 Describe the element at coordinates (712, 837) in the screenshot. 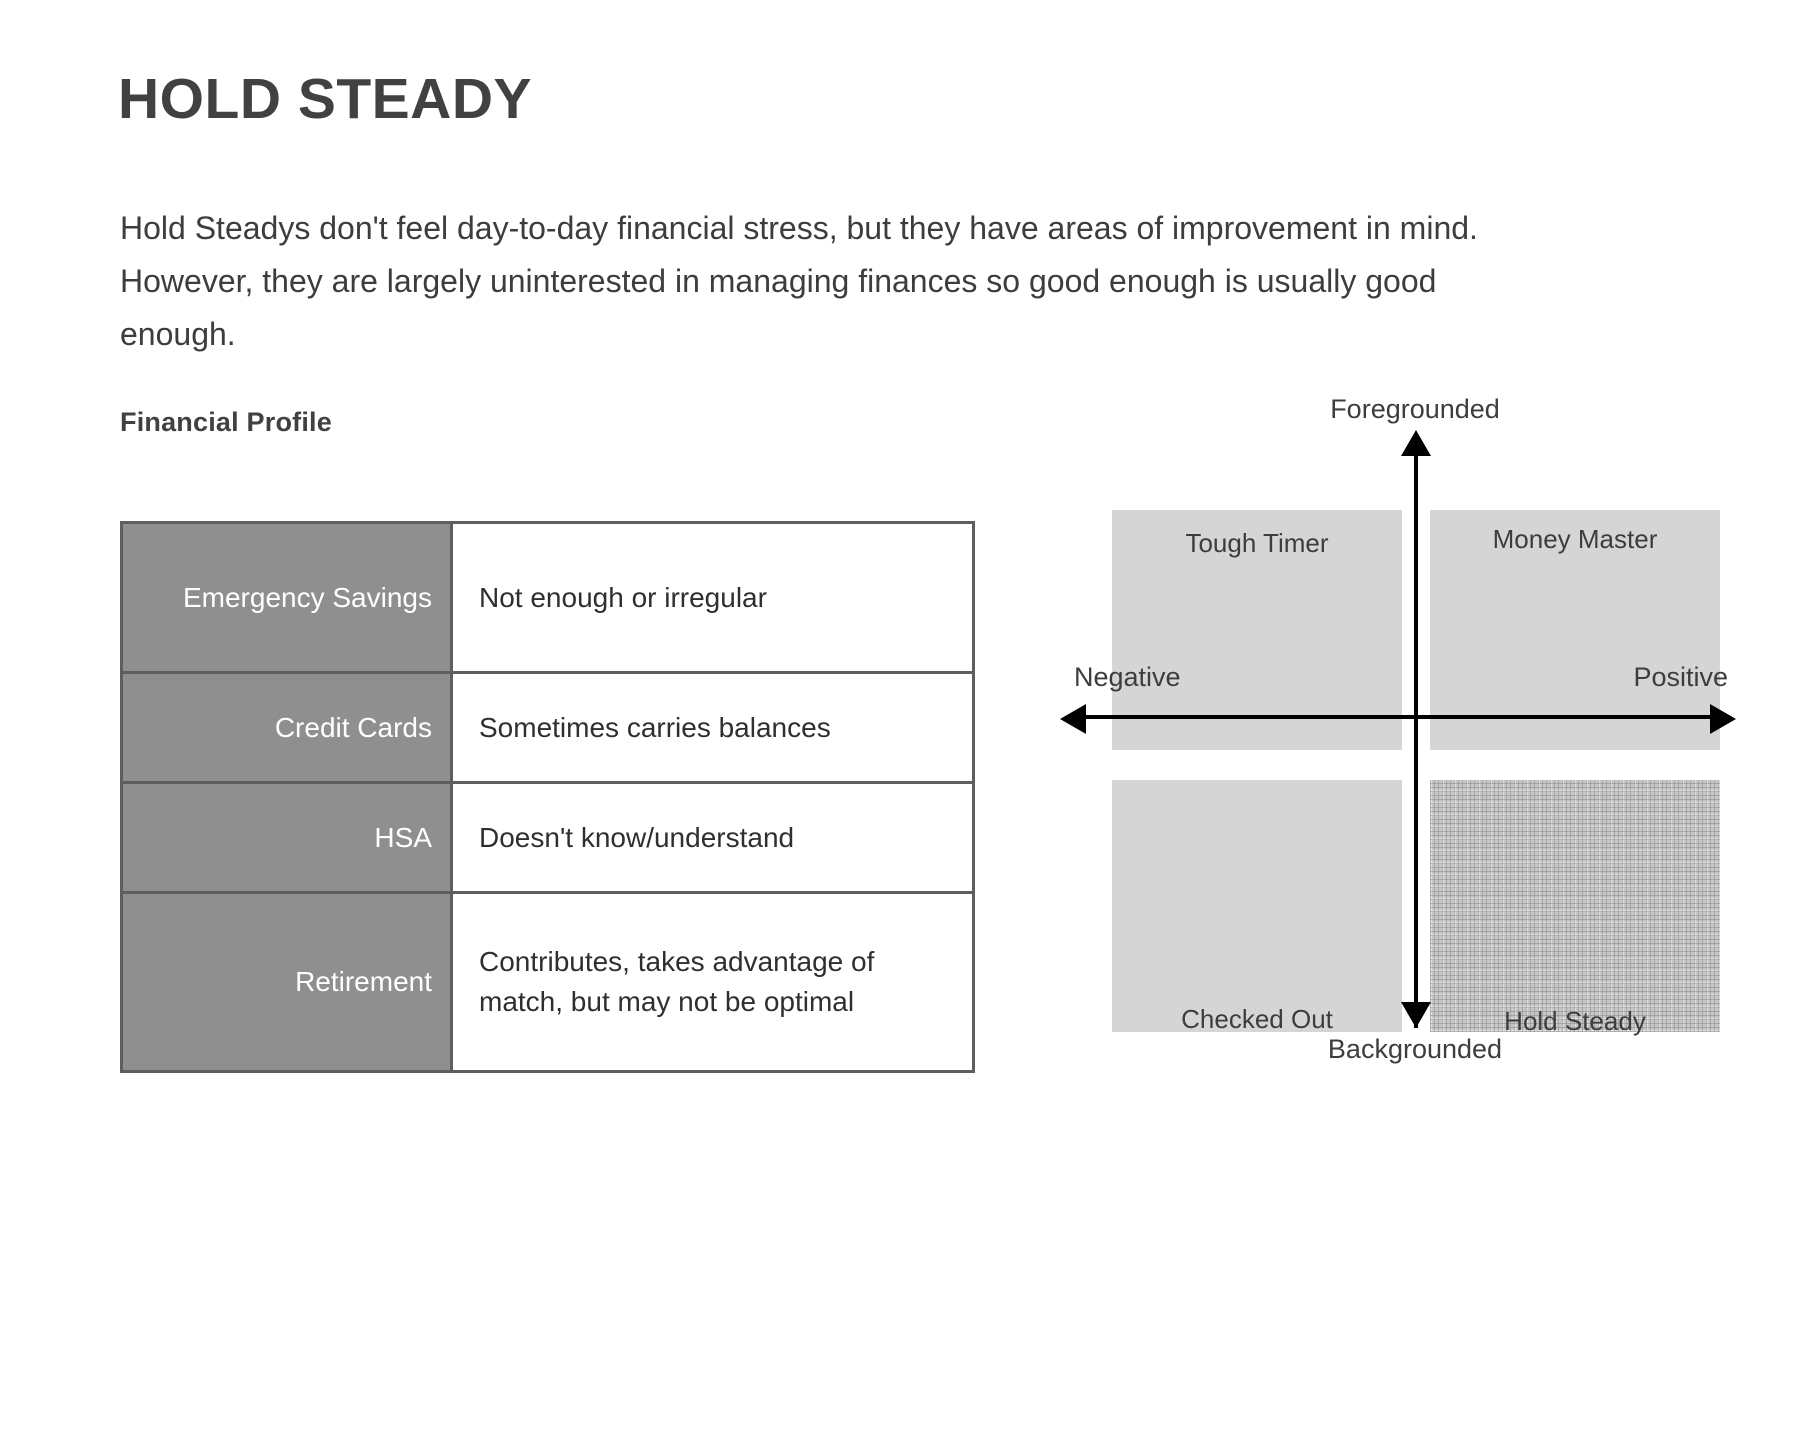

I see `table-row-value: Doesn't know/understand` at that location.